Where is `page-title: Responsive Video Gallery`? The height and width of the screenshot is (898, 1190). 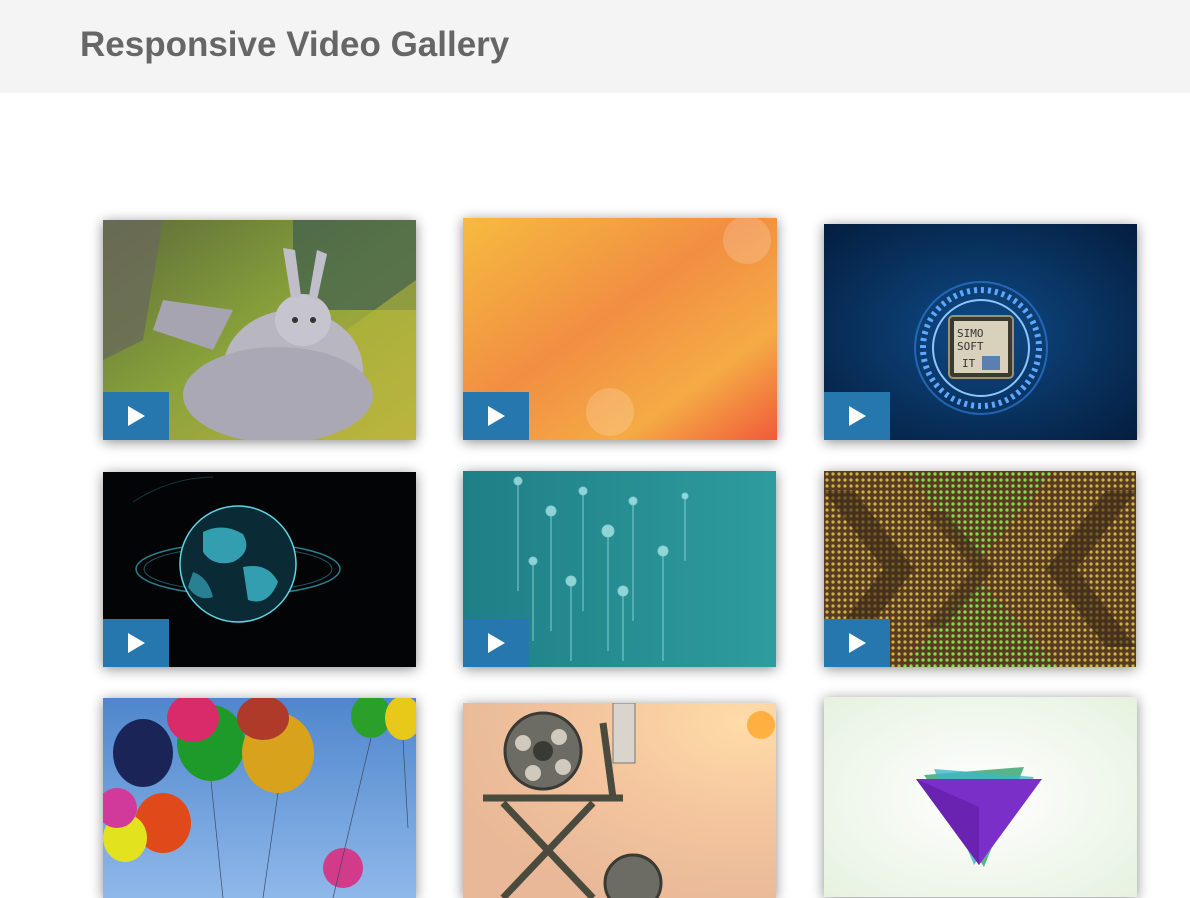 page-title: Responsive Video Gallery is located at coordinates (295, 44).